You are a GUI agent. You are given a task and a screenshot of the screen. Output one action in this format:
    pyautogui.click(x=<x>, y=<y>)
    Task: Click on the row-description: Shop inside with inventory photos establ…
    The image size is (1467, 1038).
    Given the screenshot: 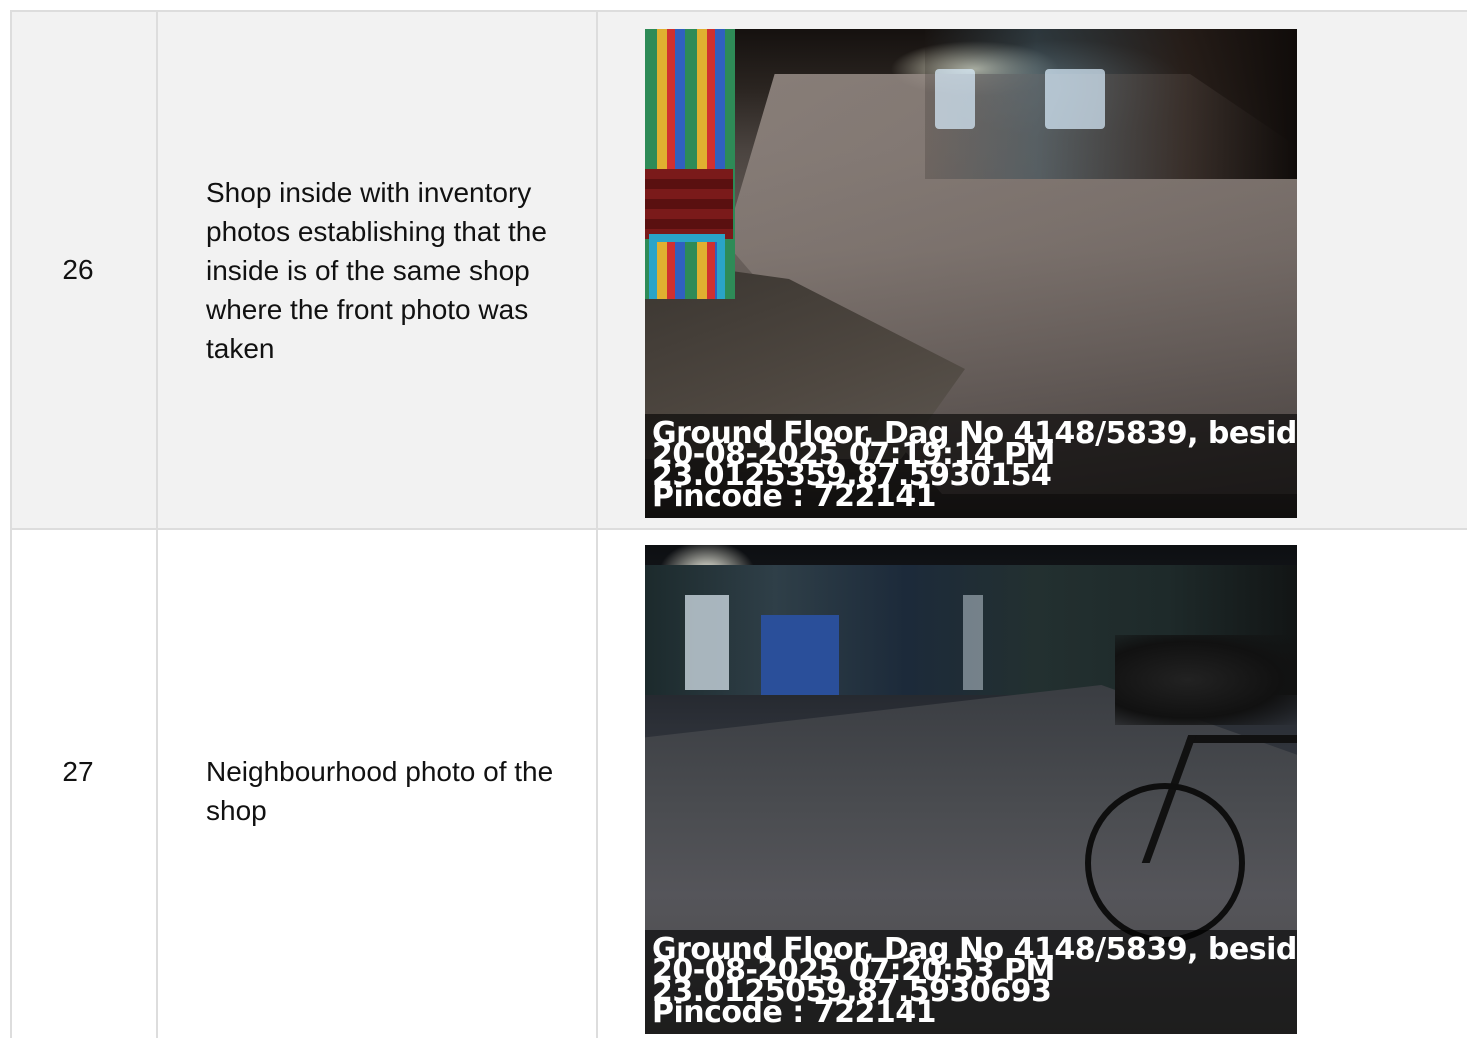 What is the action you would take?
    pyautogui.click(x=376, y=270)
    